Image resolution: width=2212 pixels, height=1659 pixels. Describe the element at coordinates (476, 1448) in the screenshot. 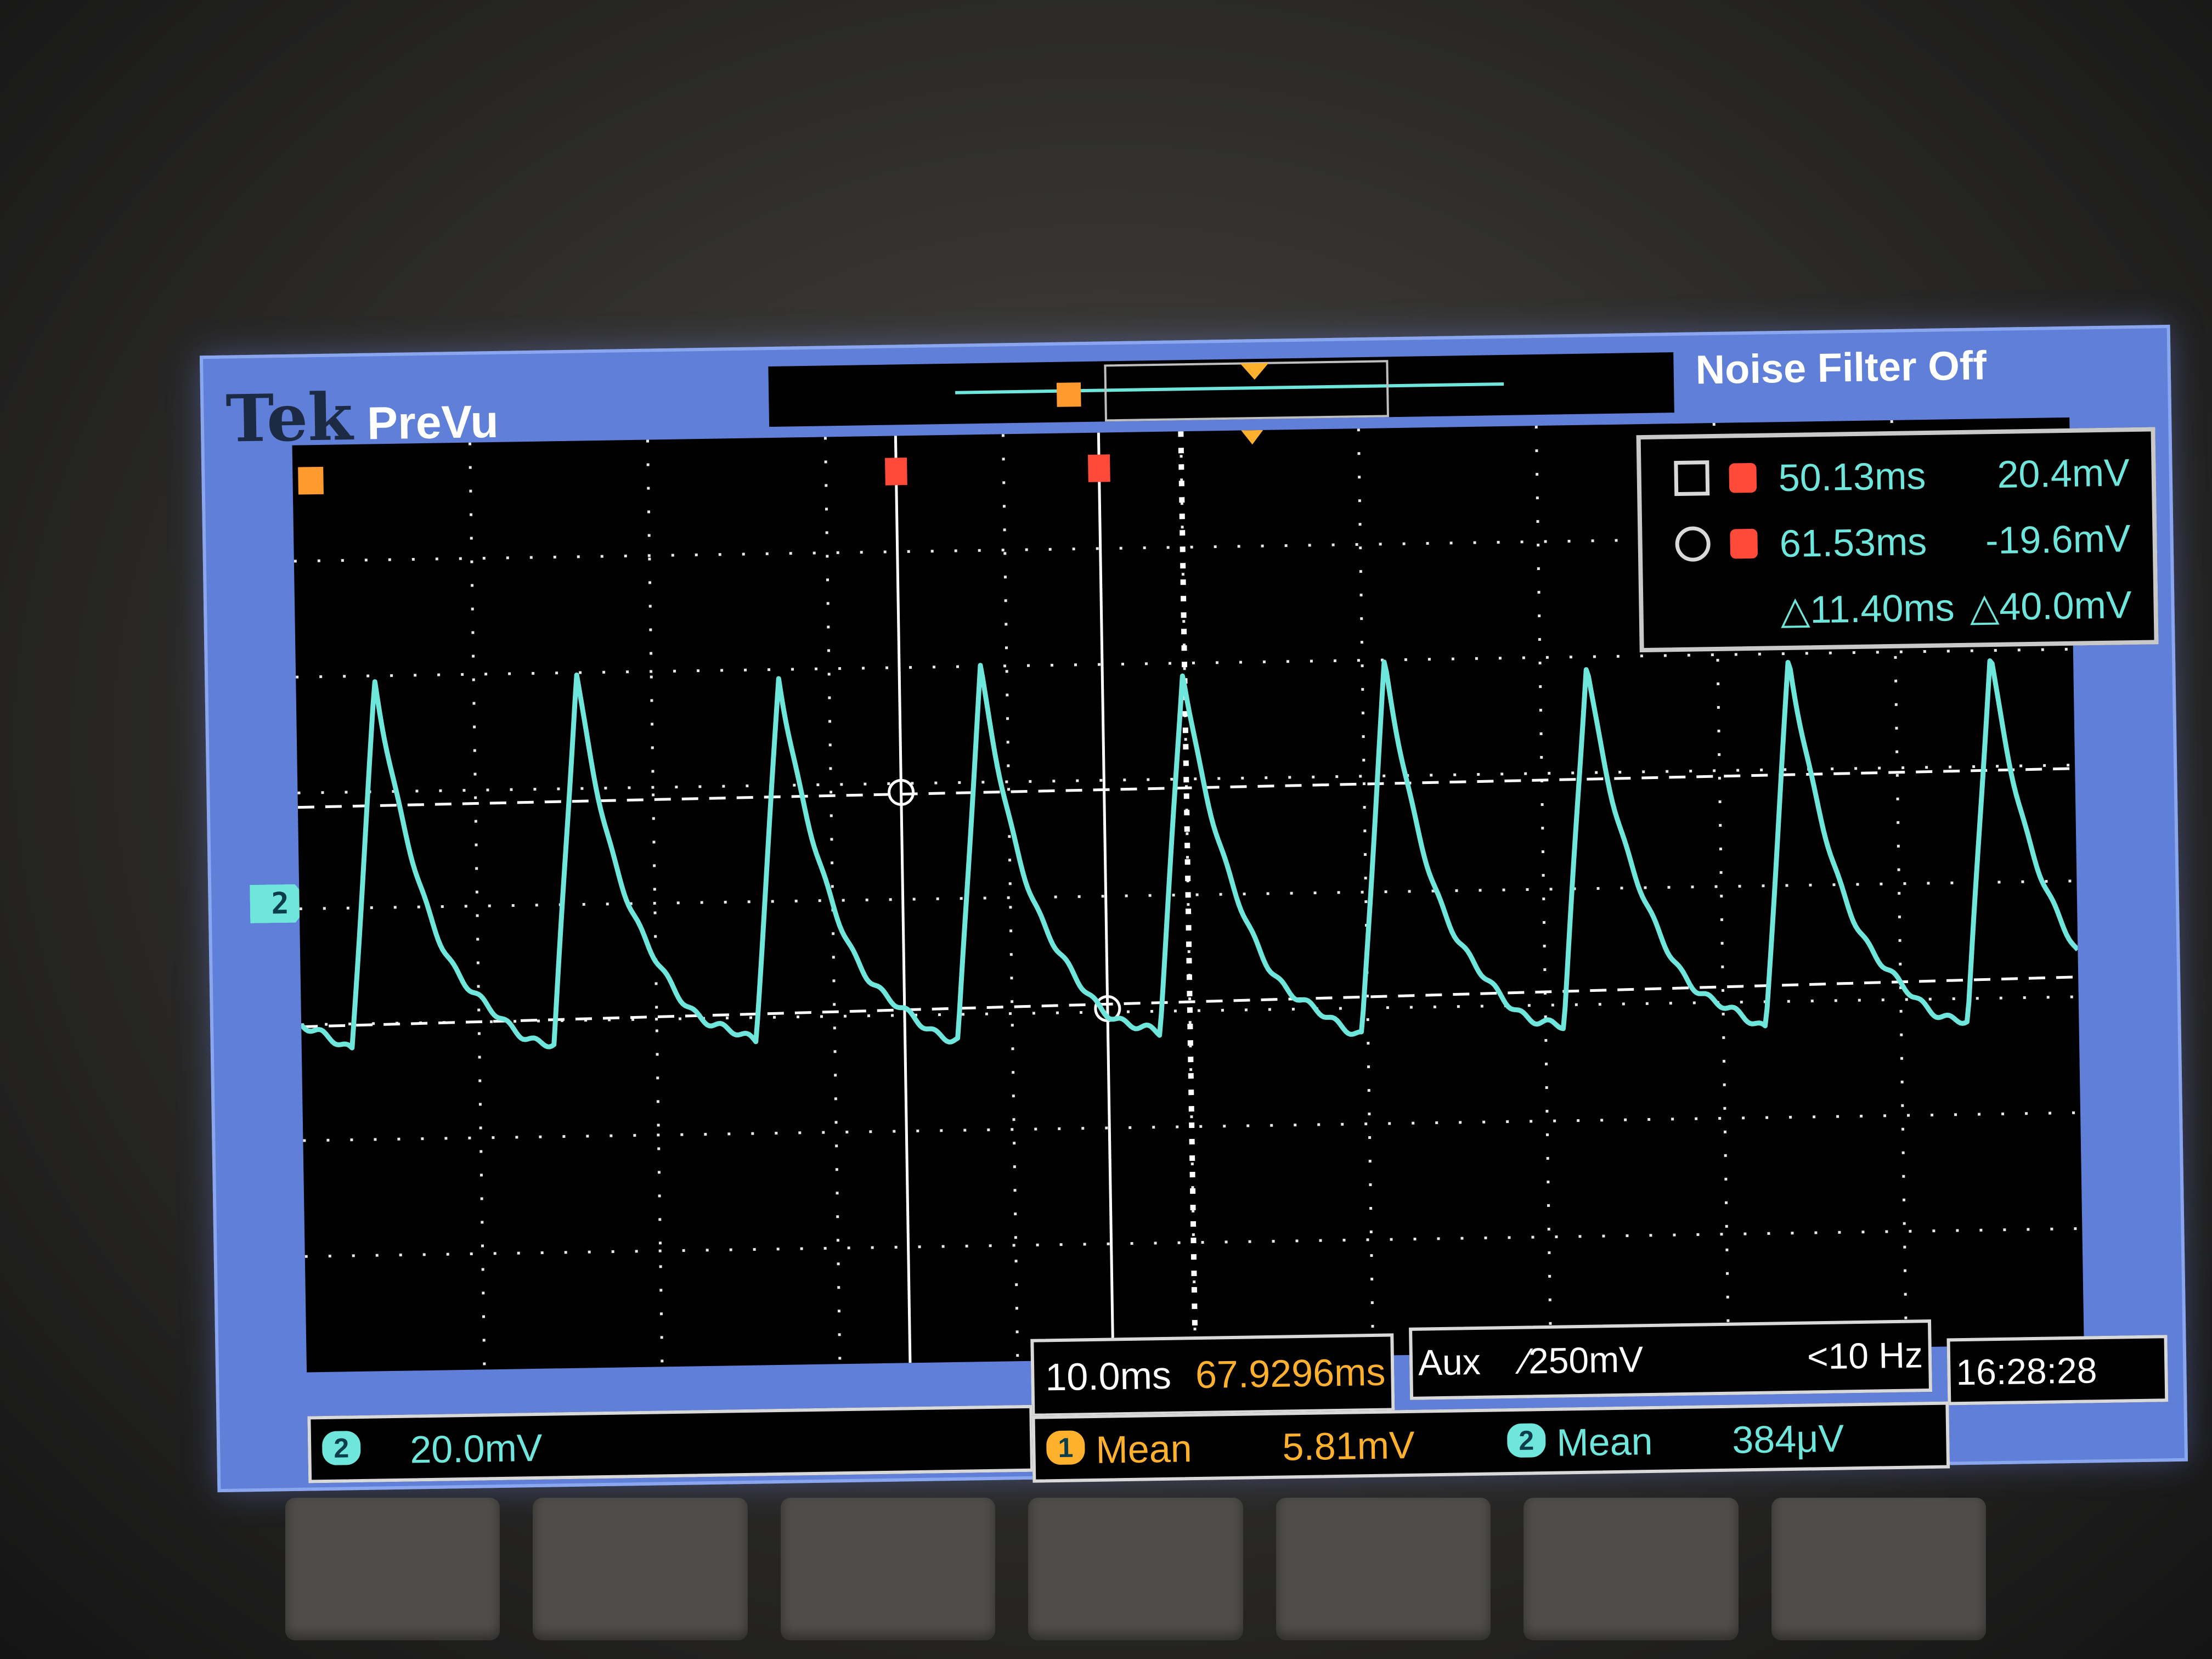

I see `channel-2-scale: 20.0mV` at that location.